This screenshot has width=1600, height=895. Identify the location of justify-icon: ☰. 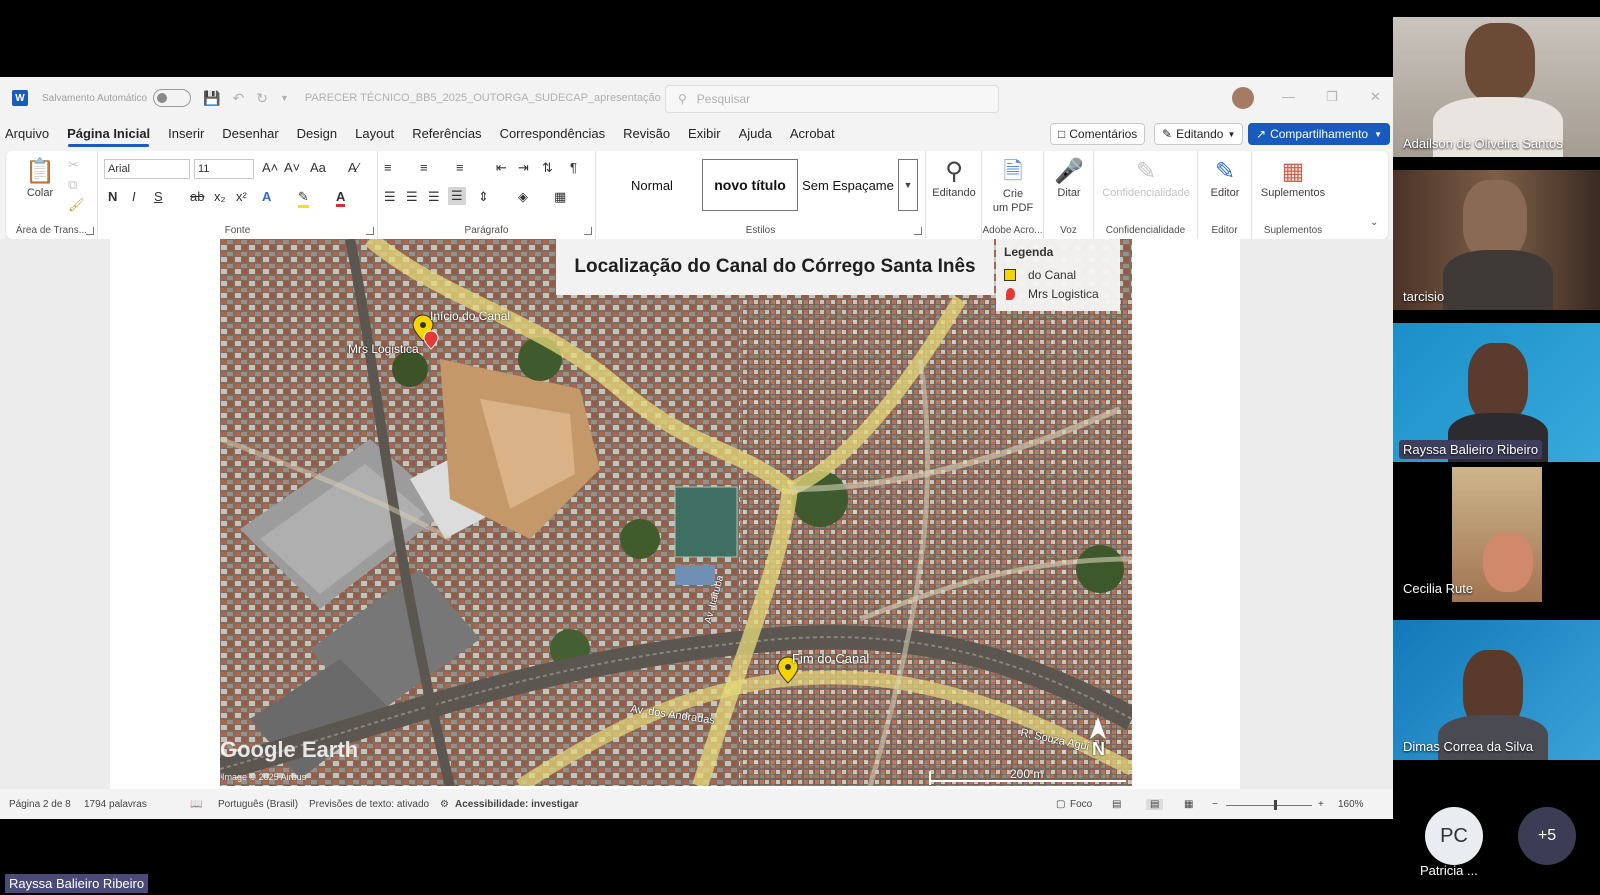
(457, 196).